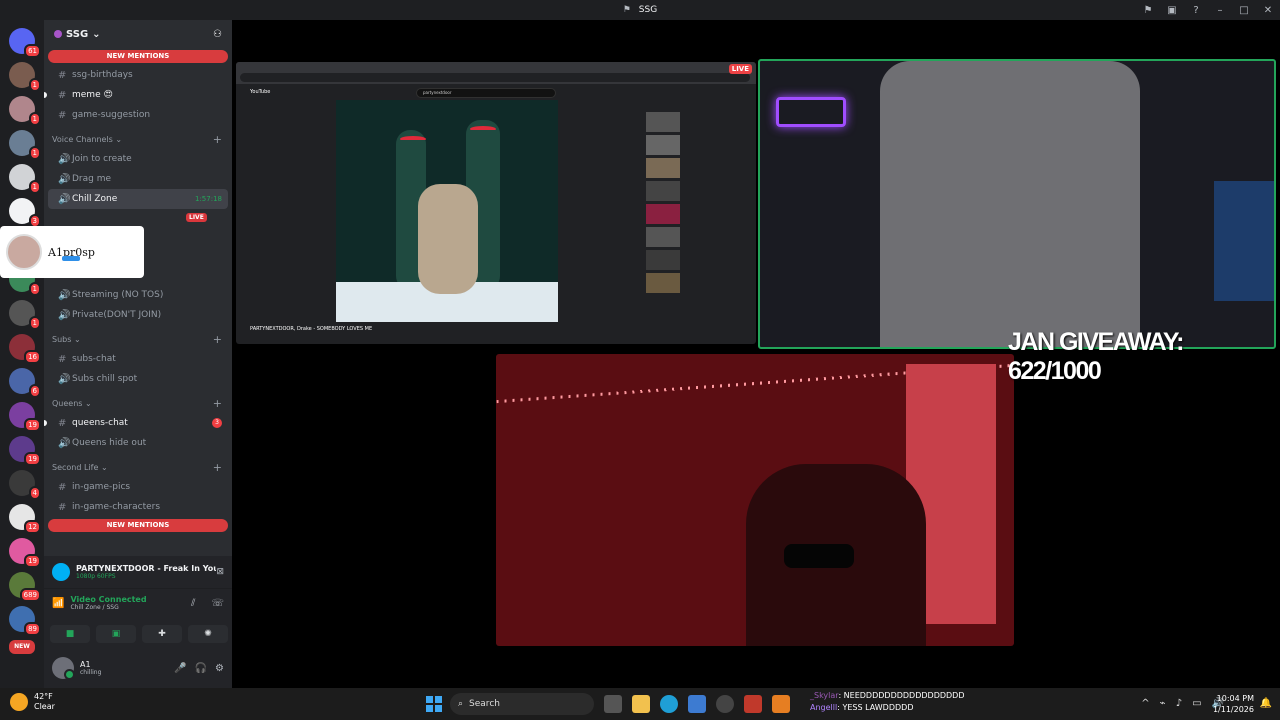 The image size is (1280, 720). I want to click on user-popout: A1pr0sp, so click(72, 252).